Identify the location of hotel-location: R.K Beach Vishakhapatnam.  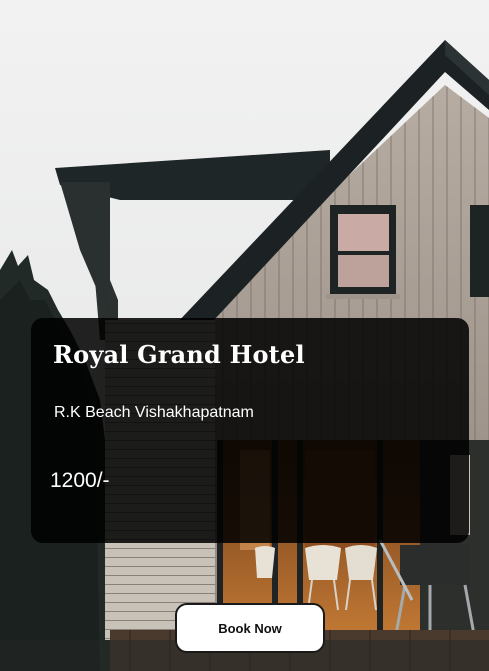
(154, 412).